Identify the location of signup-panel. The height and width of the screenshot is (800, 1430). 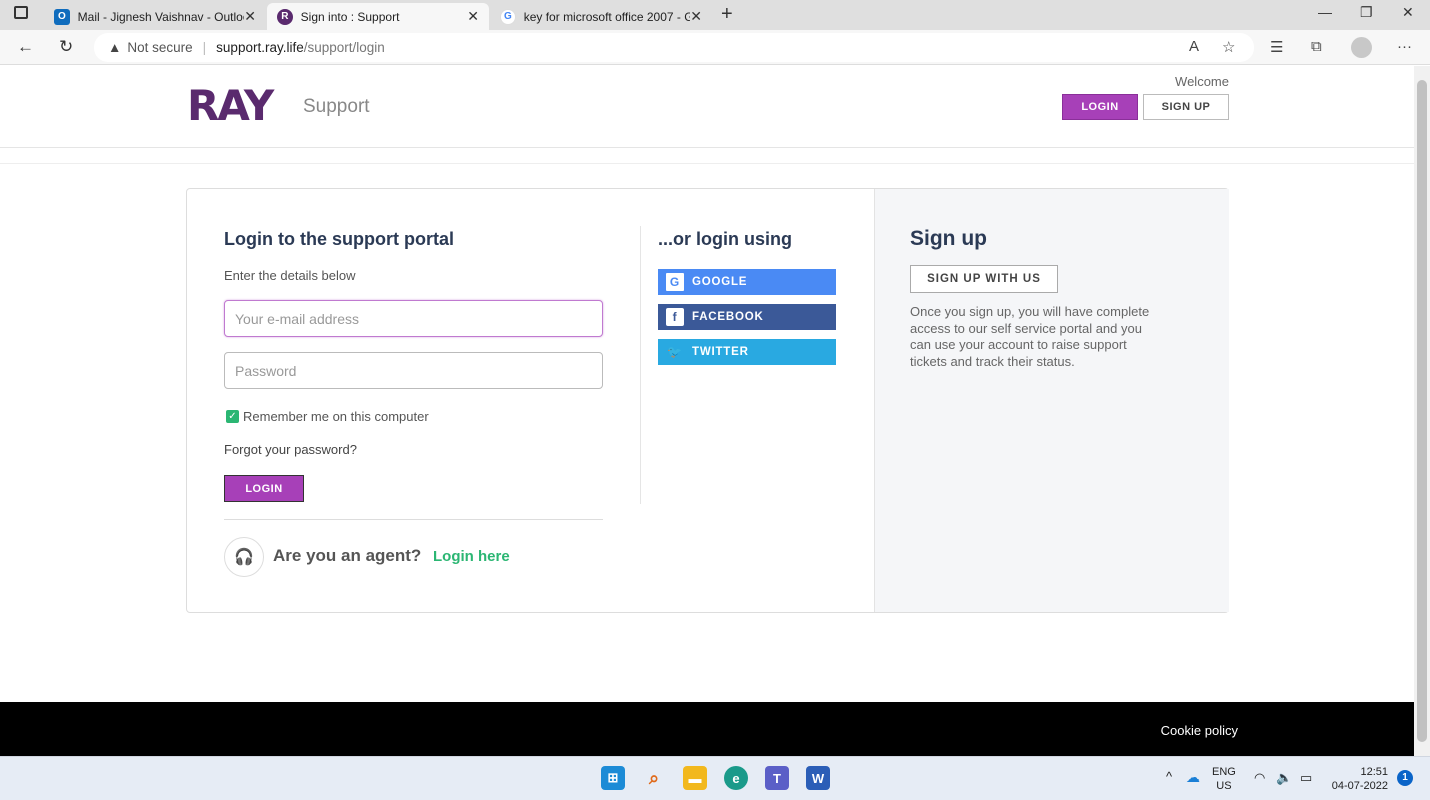
(1051, 400).